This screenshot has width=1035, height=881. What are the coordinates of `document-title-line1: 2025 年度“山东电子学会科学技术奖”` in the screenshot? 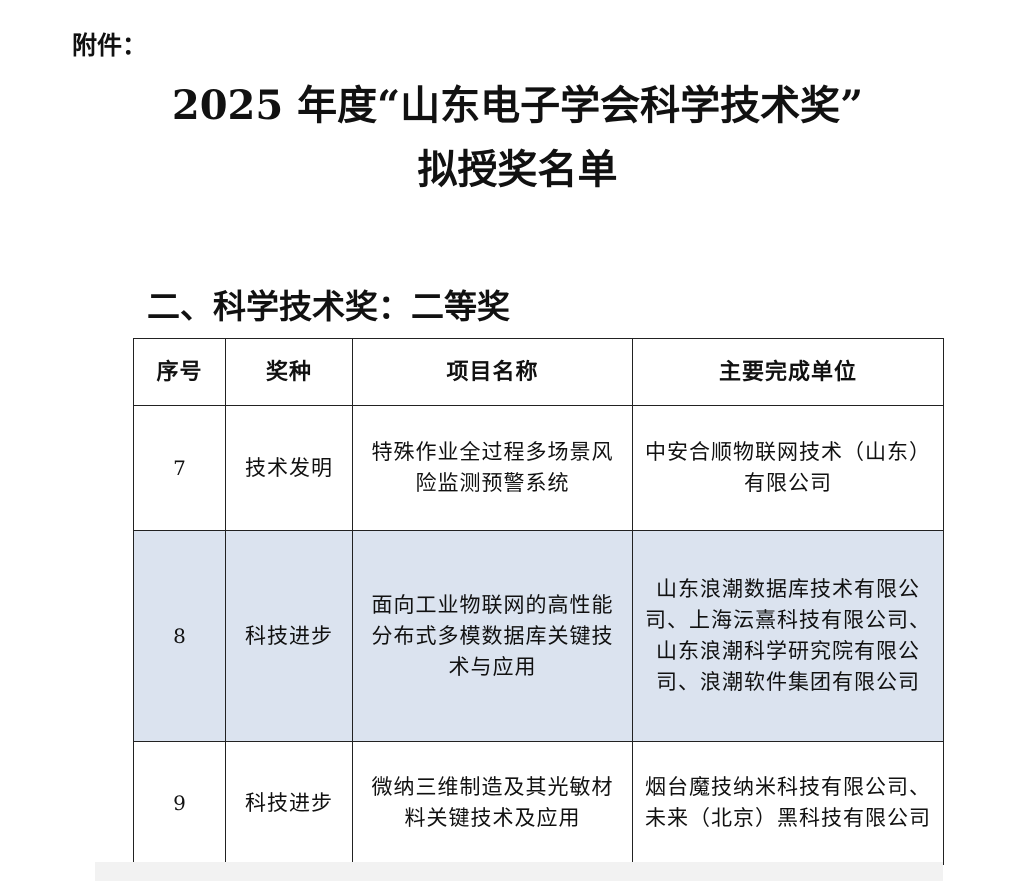 It's located at (517, 105).